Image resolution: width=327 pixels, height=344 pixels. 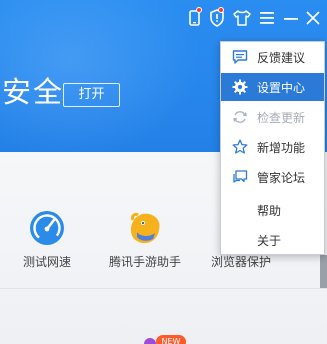 What do you see at coordinates (240, 176) in the screenshot?
I see `forum-icon` at bounding box center [240, 176].